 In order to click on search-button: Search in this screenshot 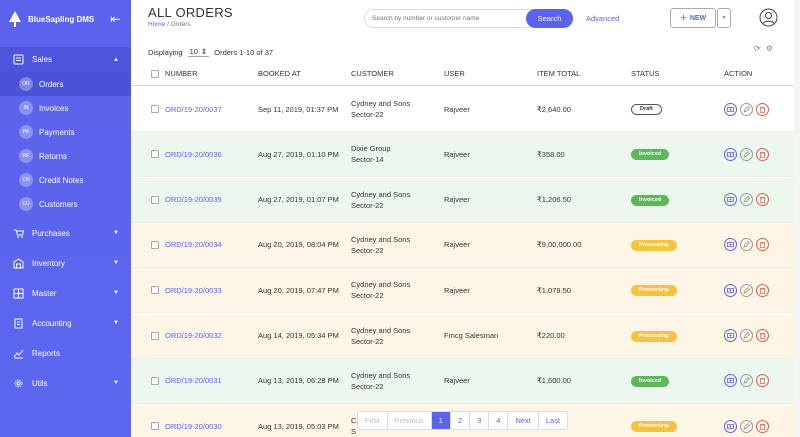, I will do `click(549, 18)`.